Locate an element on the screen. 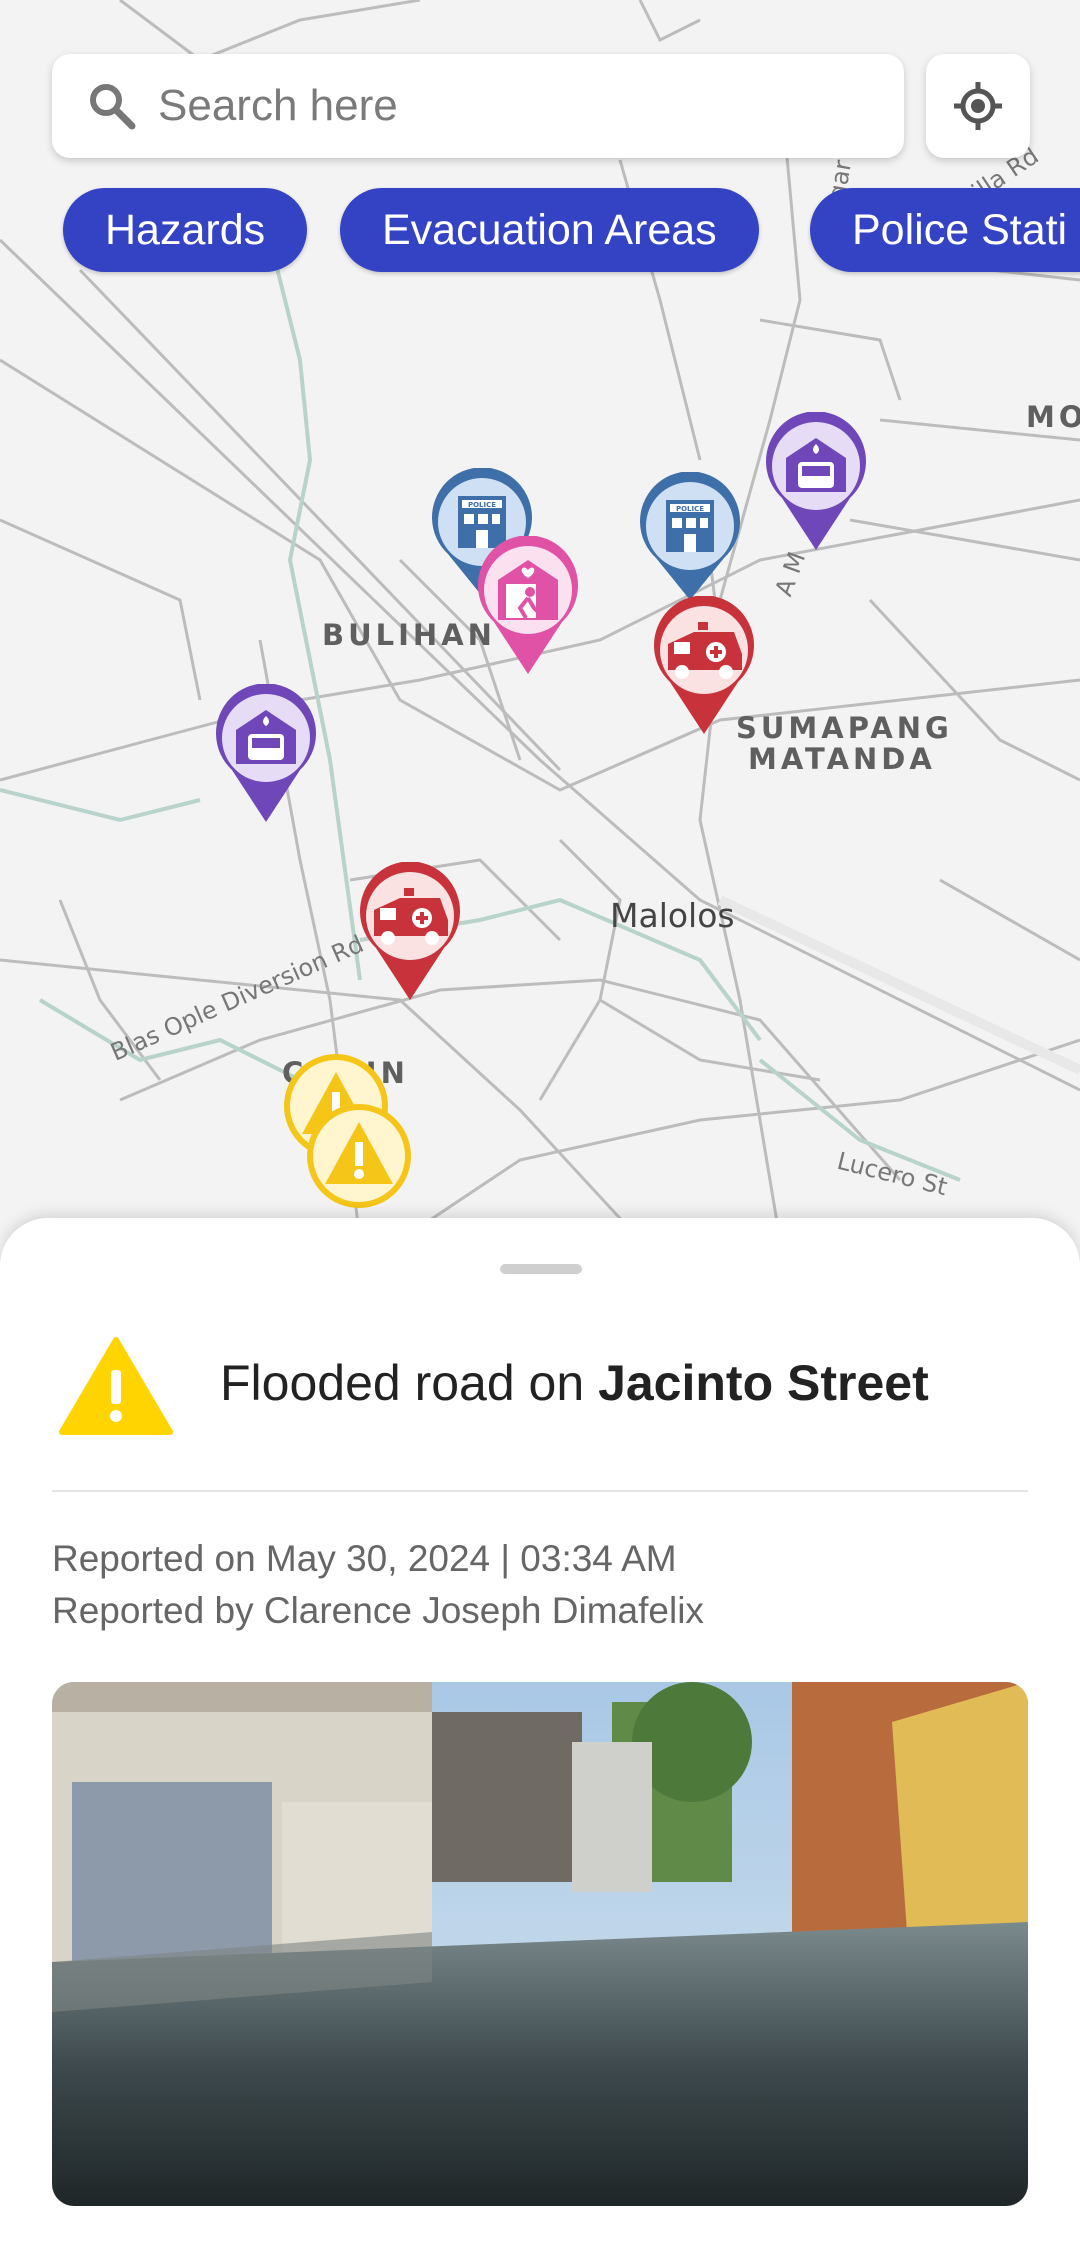 This screenshot has height=2257, width=1080. search-icon is located at coordinates (113, 107).